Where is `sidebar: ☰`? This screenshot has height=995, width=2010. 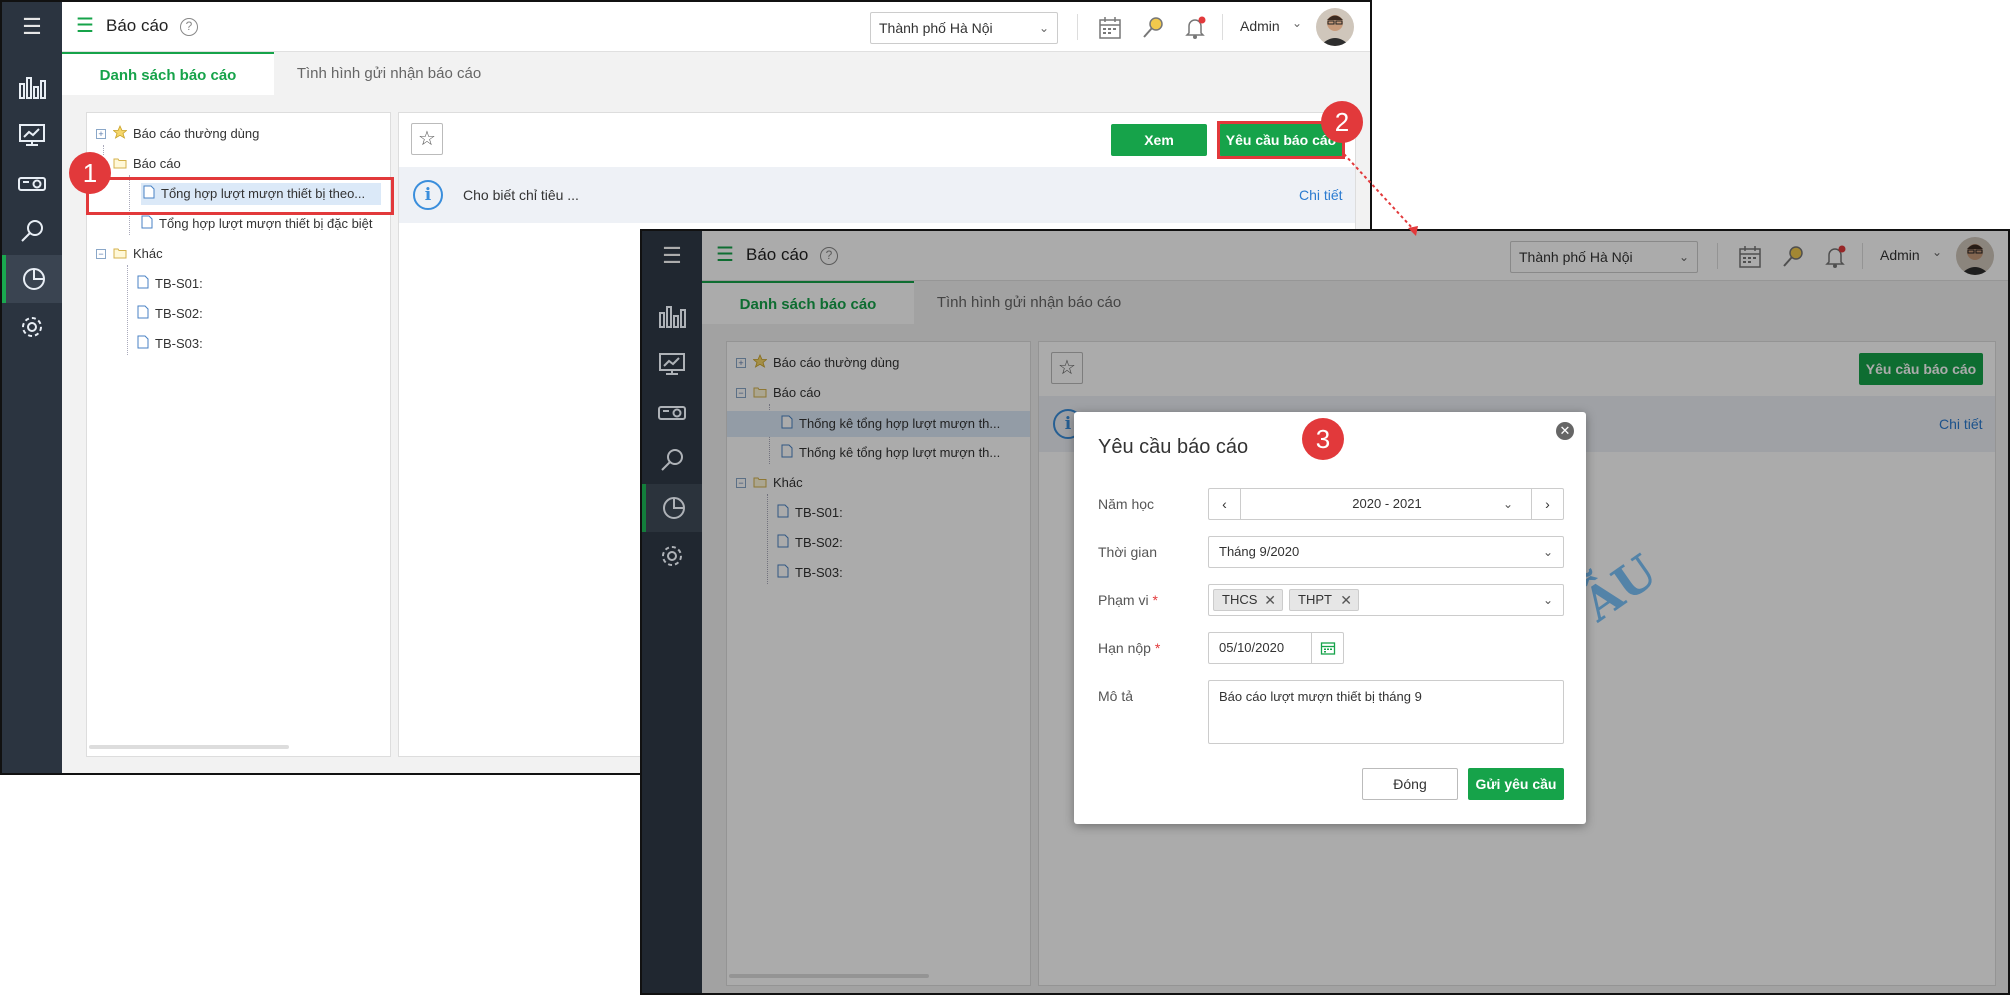 sidebar: ☰ is located at coordinates (32, 387).